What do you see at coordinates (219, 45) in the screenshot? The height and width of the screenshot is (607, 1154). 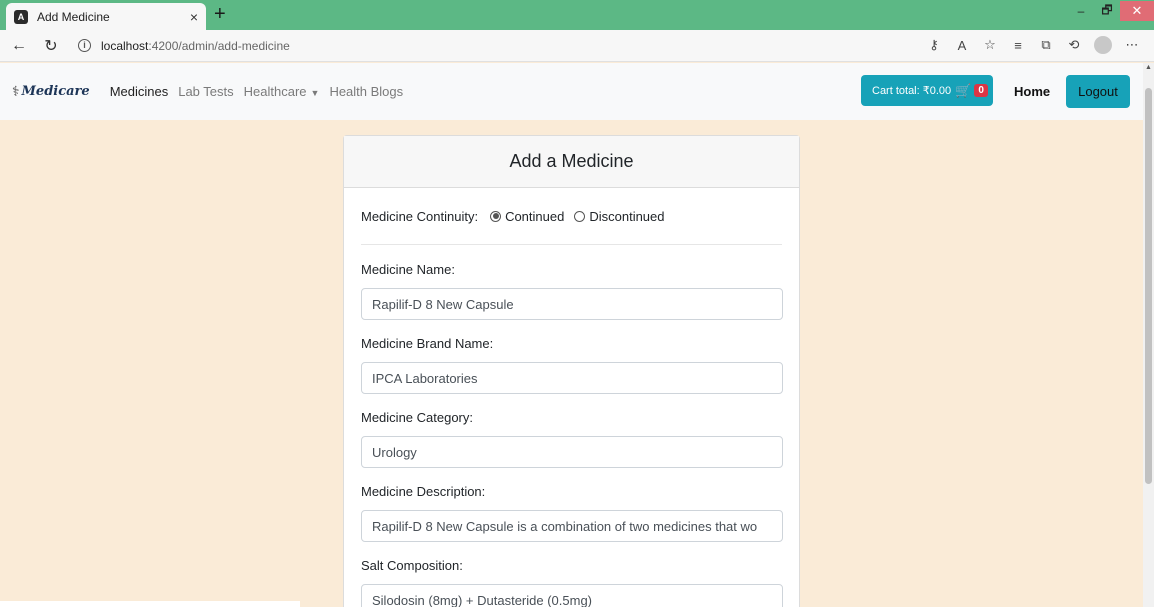 I see `url-path: :4200/admin/add-medicine` at bounding box center [219, 45].